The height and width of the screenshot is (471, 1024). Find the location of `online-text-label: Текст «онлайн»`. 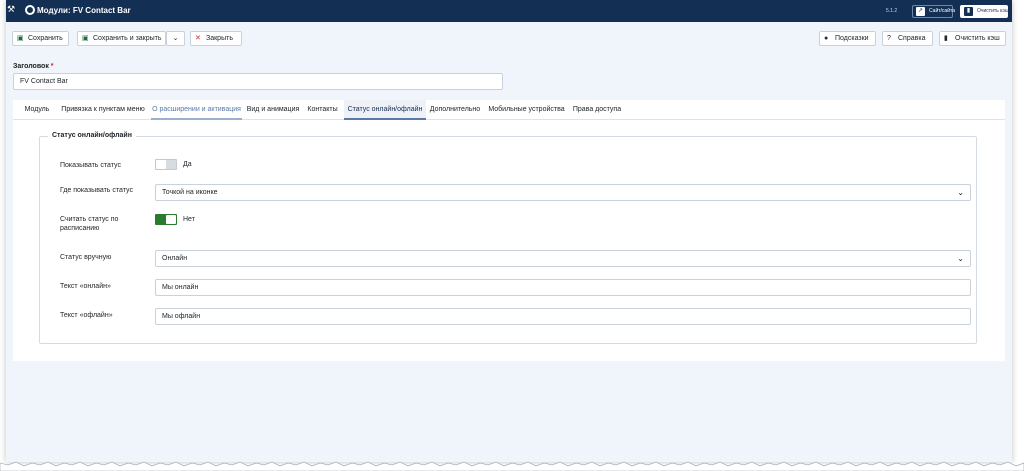

online-text-label: Текст «онлайн» is located at coordinates (85, 286).